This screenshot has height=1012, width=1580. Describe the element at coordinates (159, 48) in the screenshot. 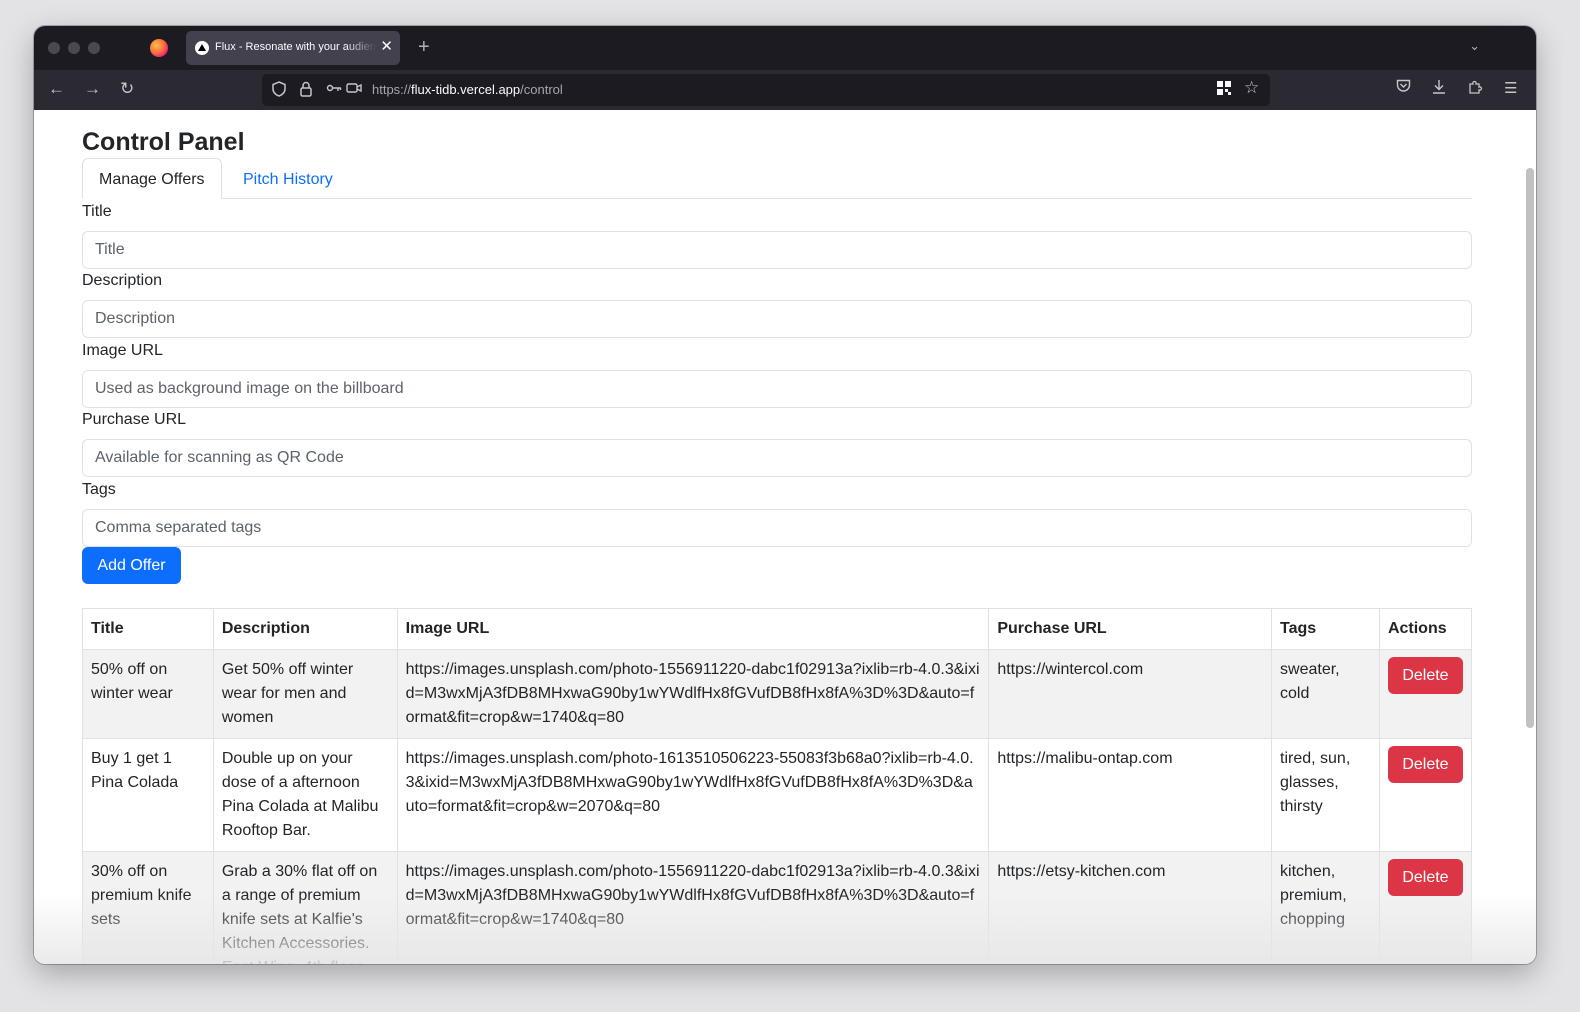

I see `firefox-logo-icon` at that location.